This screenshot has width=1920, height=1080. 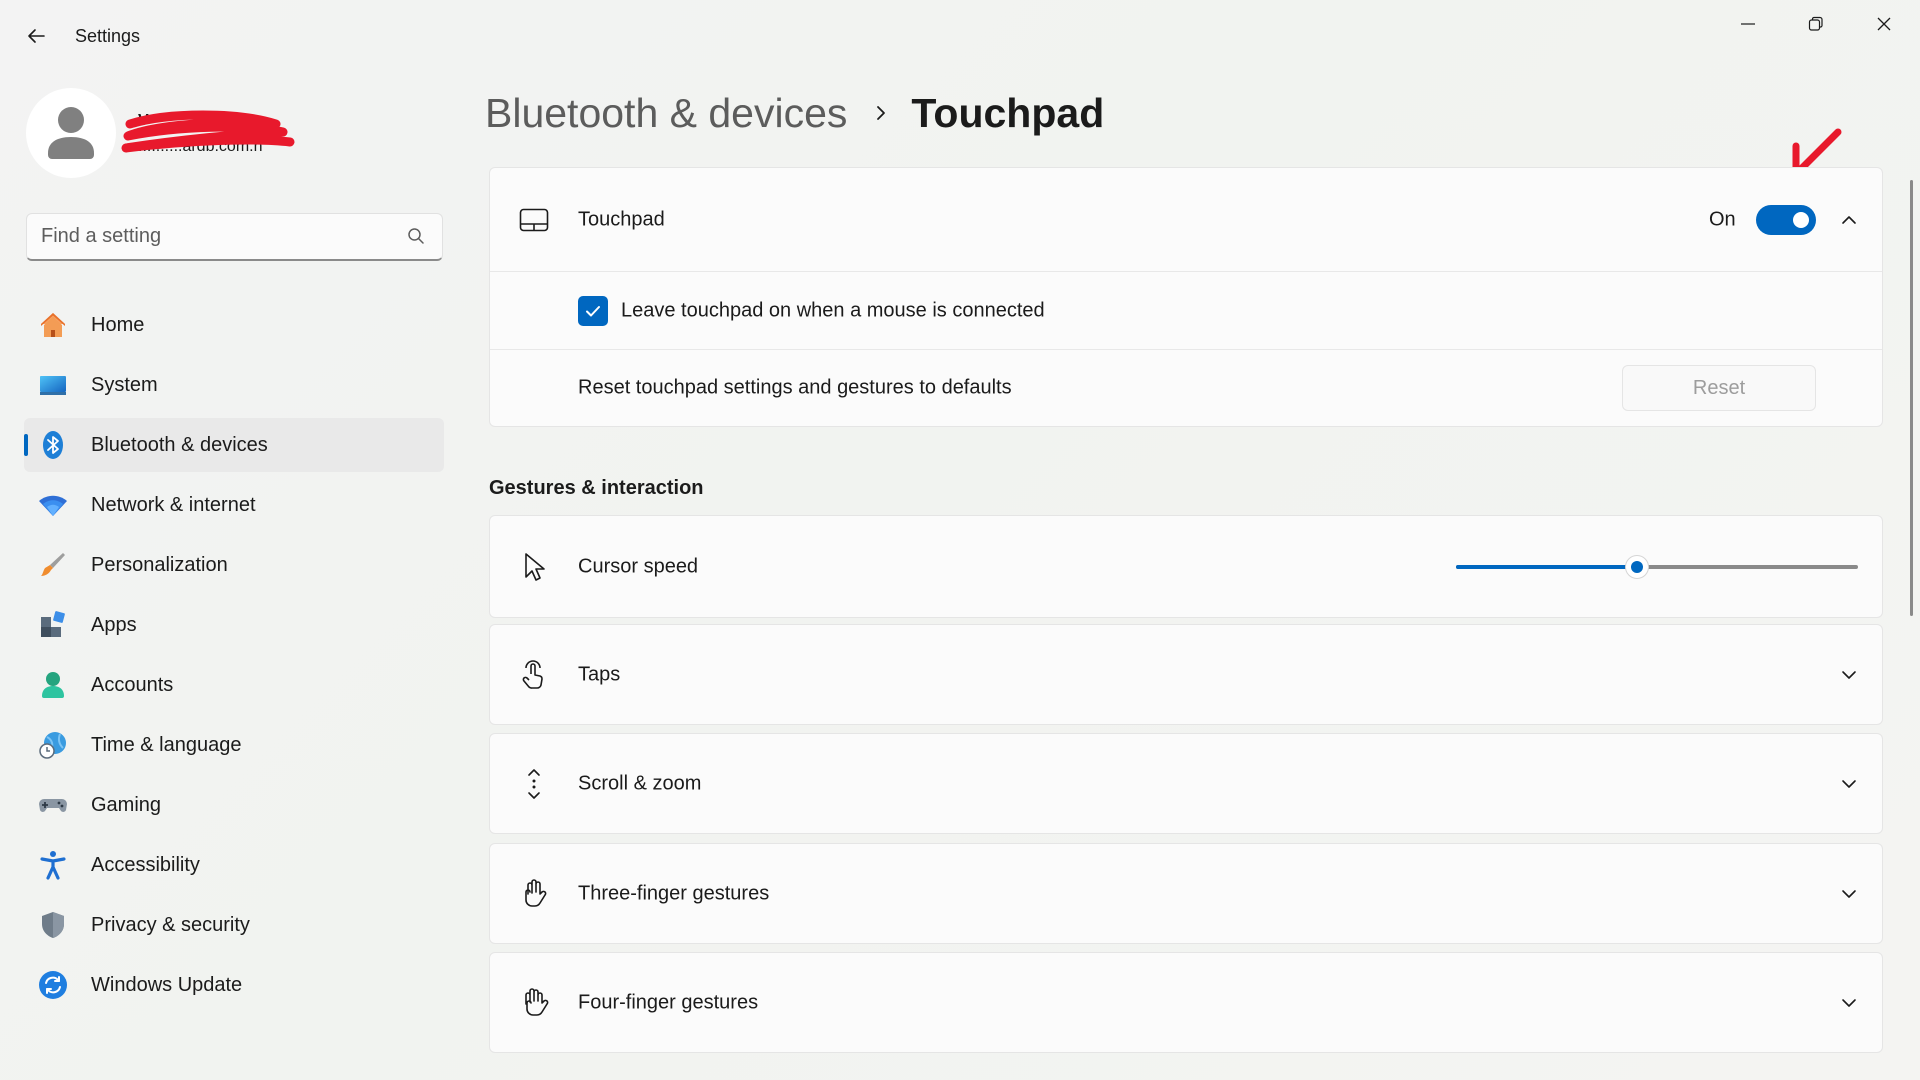 I want to click on sidebar-item-time-language: Time & language, so click(x=234, y=745).